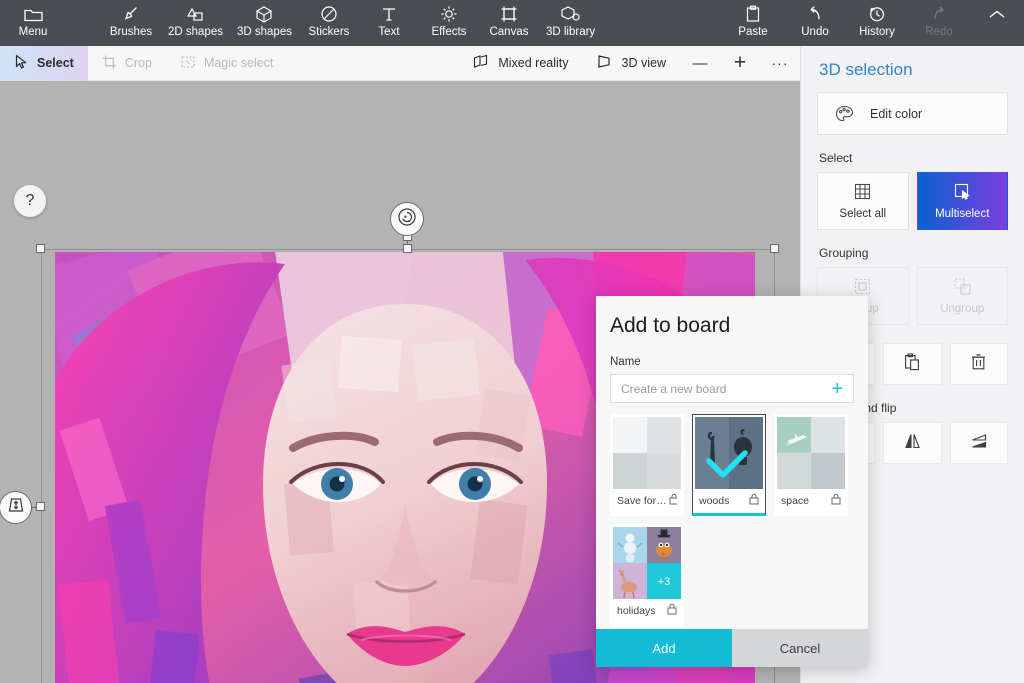  Describe the element at coordinates (264, 32) in the screenshot. I see `tool-label: 3D shapes` at that location.